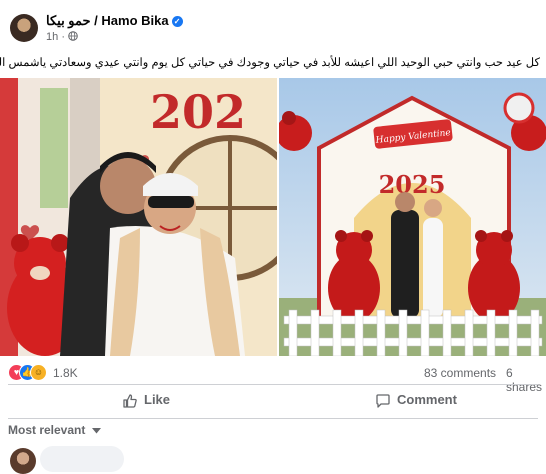 The image size is (546, 474). I want to click on haha-reaction-icon: ☺, so click(38, 372).